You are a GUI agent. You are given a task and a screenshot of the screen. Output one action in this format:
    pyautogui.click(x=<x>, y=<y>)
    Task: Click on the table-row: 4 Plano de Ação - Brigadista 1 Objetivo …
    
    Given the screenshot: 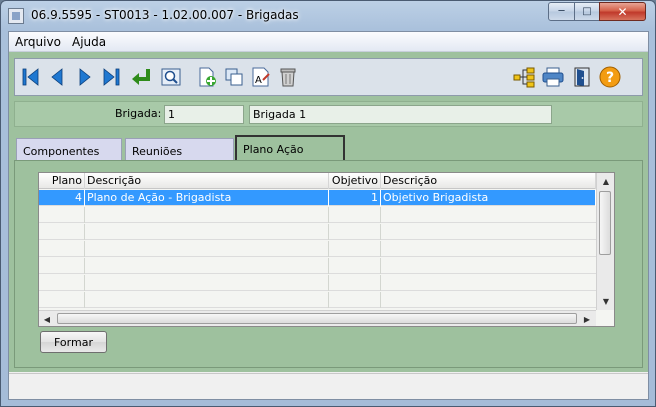 What is the action you would take?
    pyautogui.click(x=317, y=198)
    